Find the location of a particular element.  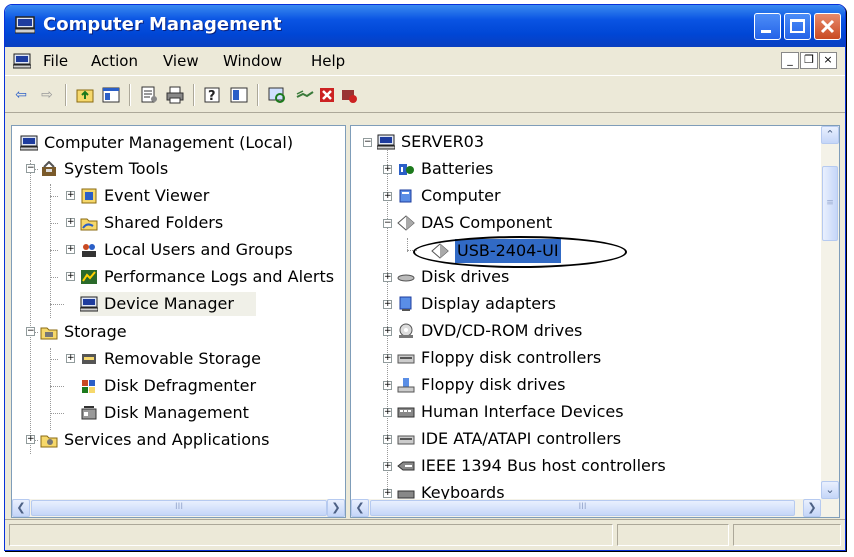

status-cell-main is located at coordinates (311, 535).